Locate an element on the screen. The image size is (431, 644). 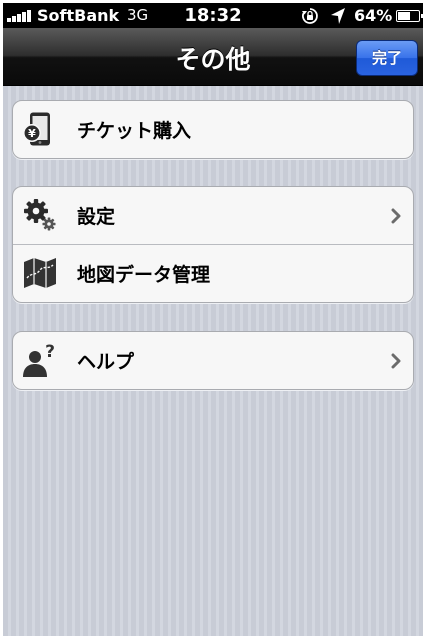
menu-item-label: 設定 is located at coordinates (96, 217).